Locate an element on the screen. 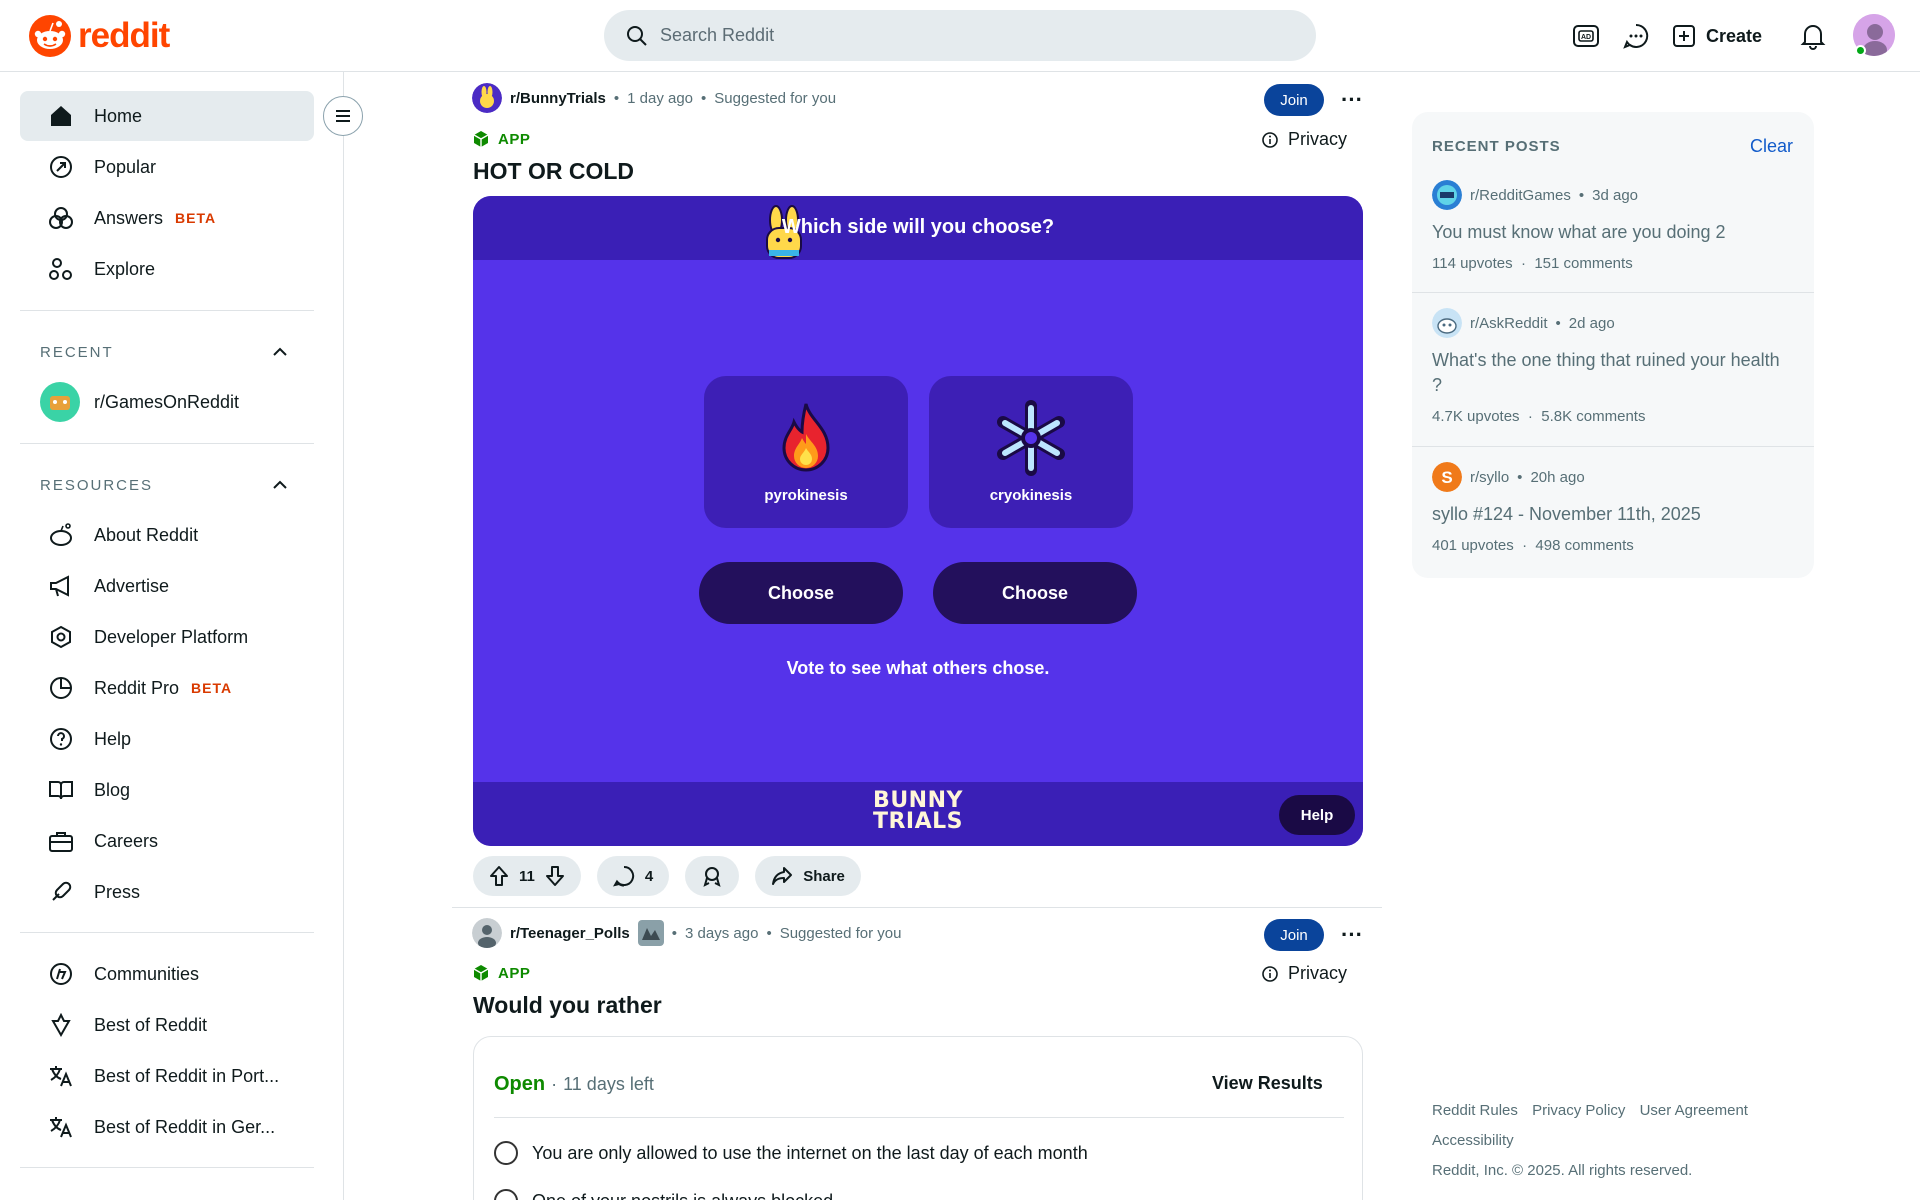 Image resolution: width=1920 pixels, height=1200 pixels. search-bar is located at coordinates (960, 35).